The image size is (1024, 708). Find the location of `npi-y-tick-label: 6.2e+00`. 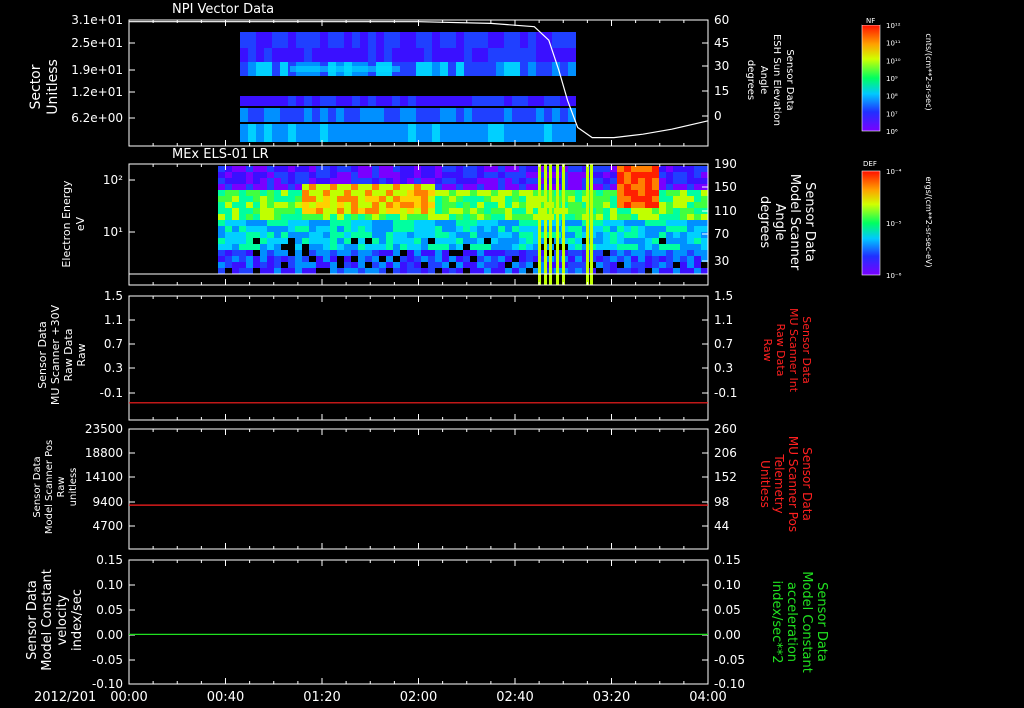

npi-y-tick-label: 6.2e+00 is located at coordinates (97, 118).